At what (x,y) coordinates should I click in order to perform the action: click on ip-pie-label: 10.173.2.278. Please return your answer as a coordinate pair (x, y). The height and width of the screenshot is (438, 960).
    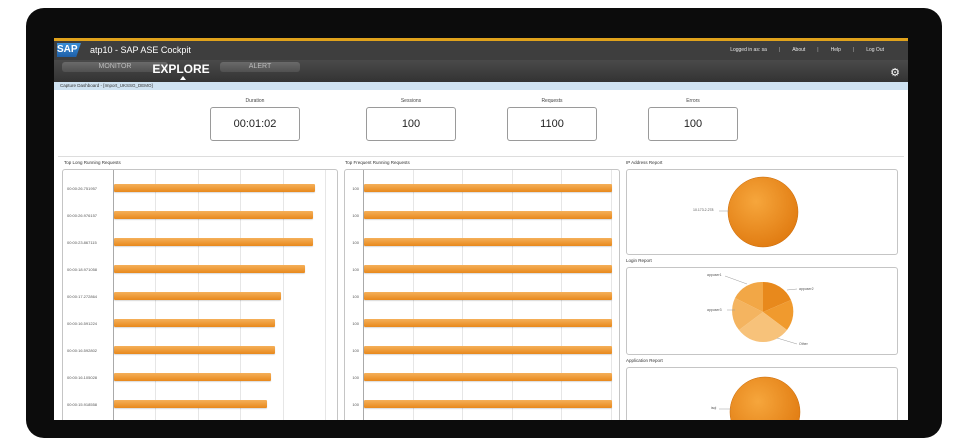
    Looking at the image, I should click on (703, 210).